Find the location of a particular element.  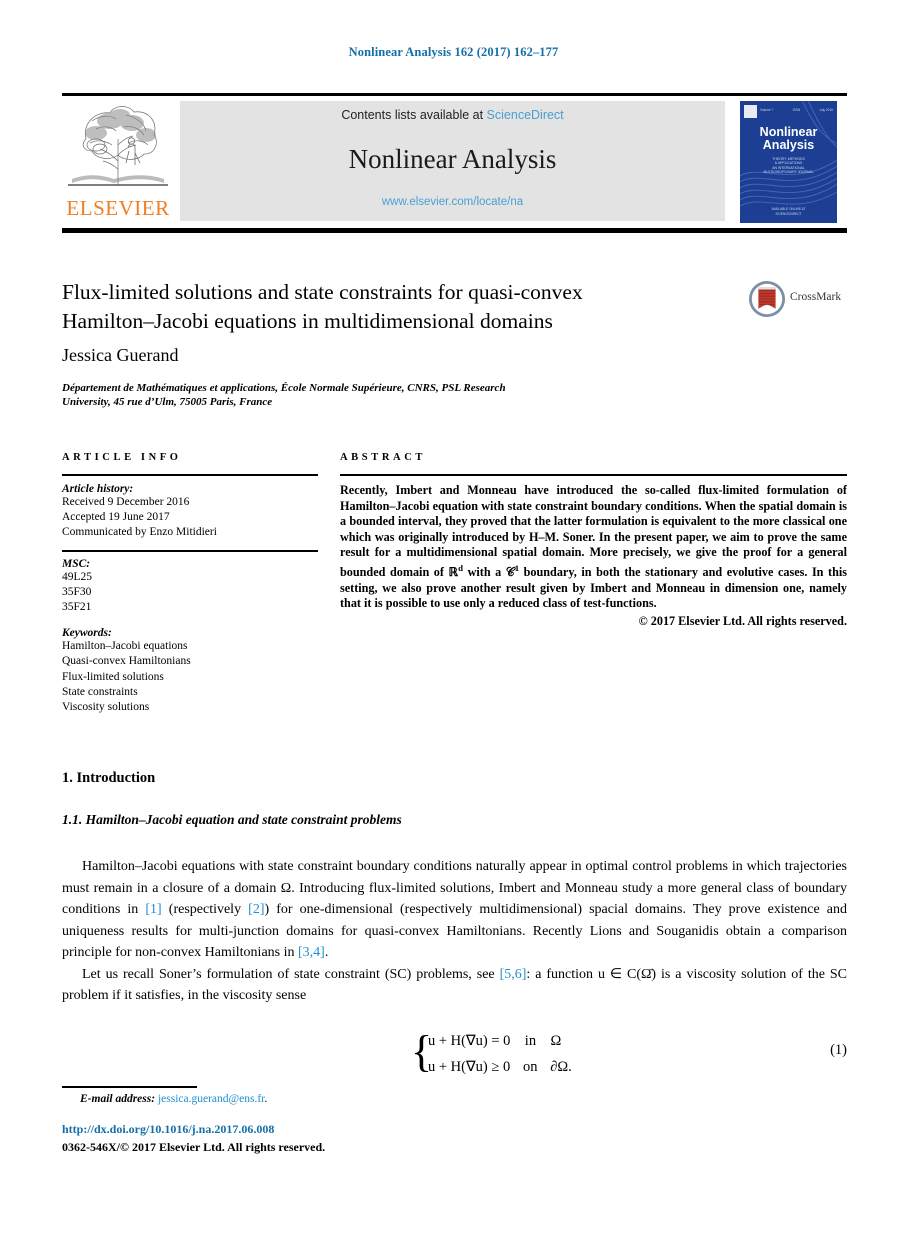

masthead-top-rule is located at coordinates (454, 94).